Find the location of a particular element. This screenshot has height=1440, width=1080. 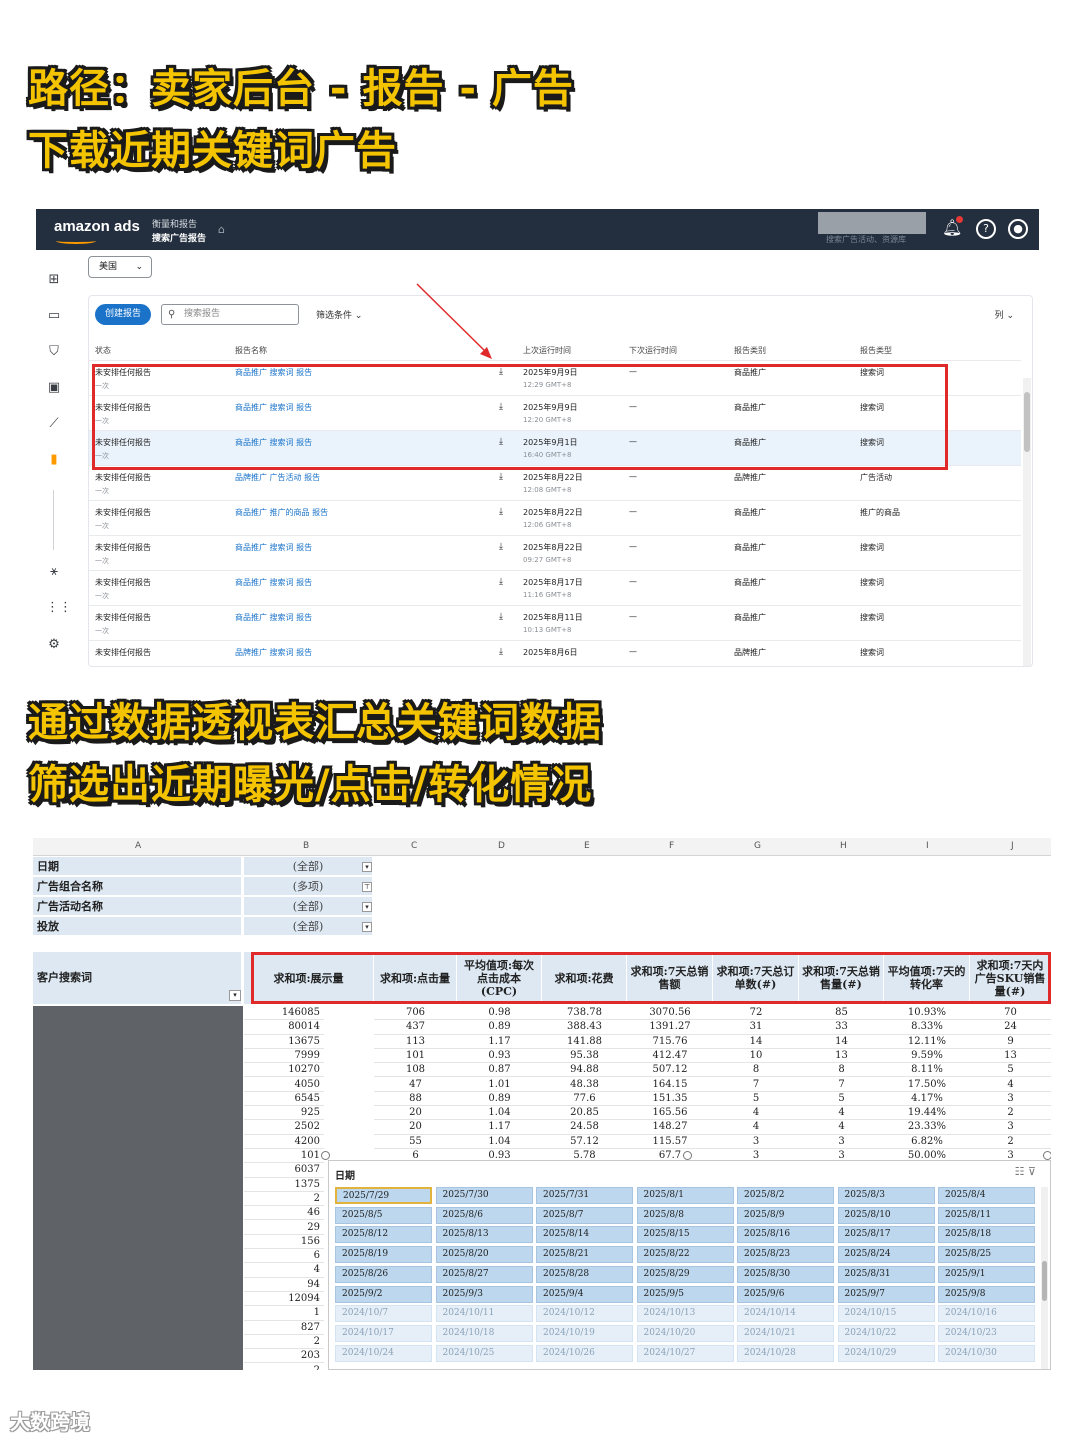

slicer-date-button: 2025/8/9 is located at coordinates (785, 1215).